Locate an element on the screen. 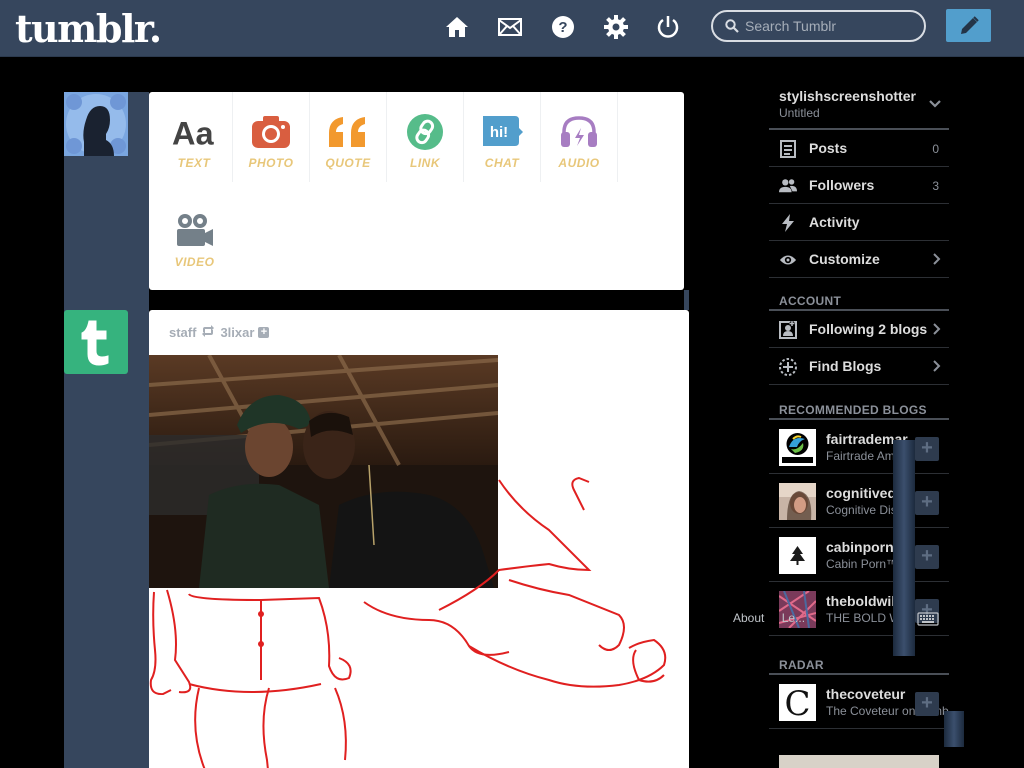 The height and width of the screenshot is (768, 1024). top-nav-bar: tumblr. ? is located at coordinates (512, 28).